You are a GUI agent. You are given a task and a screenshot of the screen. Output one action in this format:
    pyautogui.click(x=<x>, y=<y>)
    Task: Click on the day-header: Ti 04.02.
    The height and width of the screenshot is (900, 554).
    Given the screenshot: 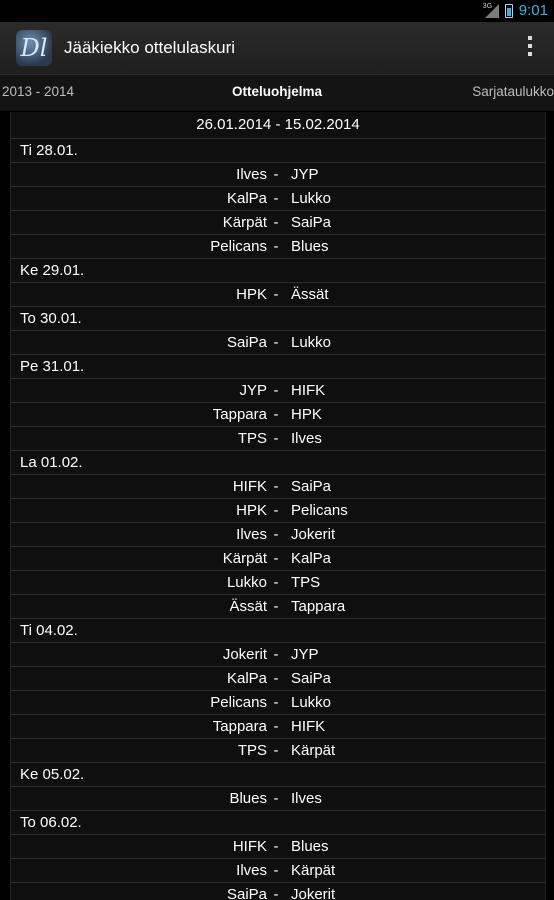 What is the action you would take?
    pyautogui.click(x=278, y=631)
    